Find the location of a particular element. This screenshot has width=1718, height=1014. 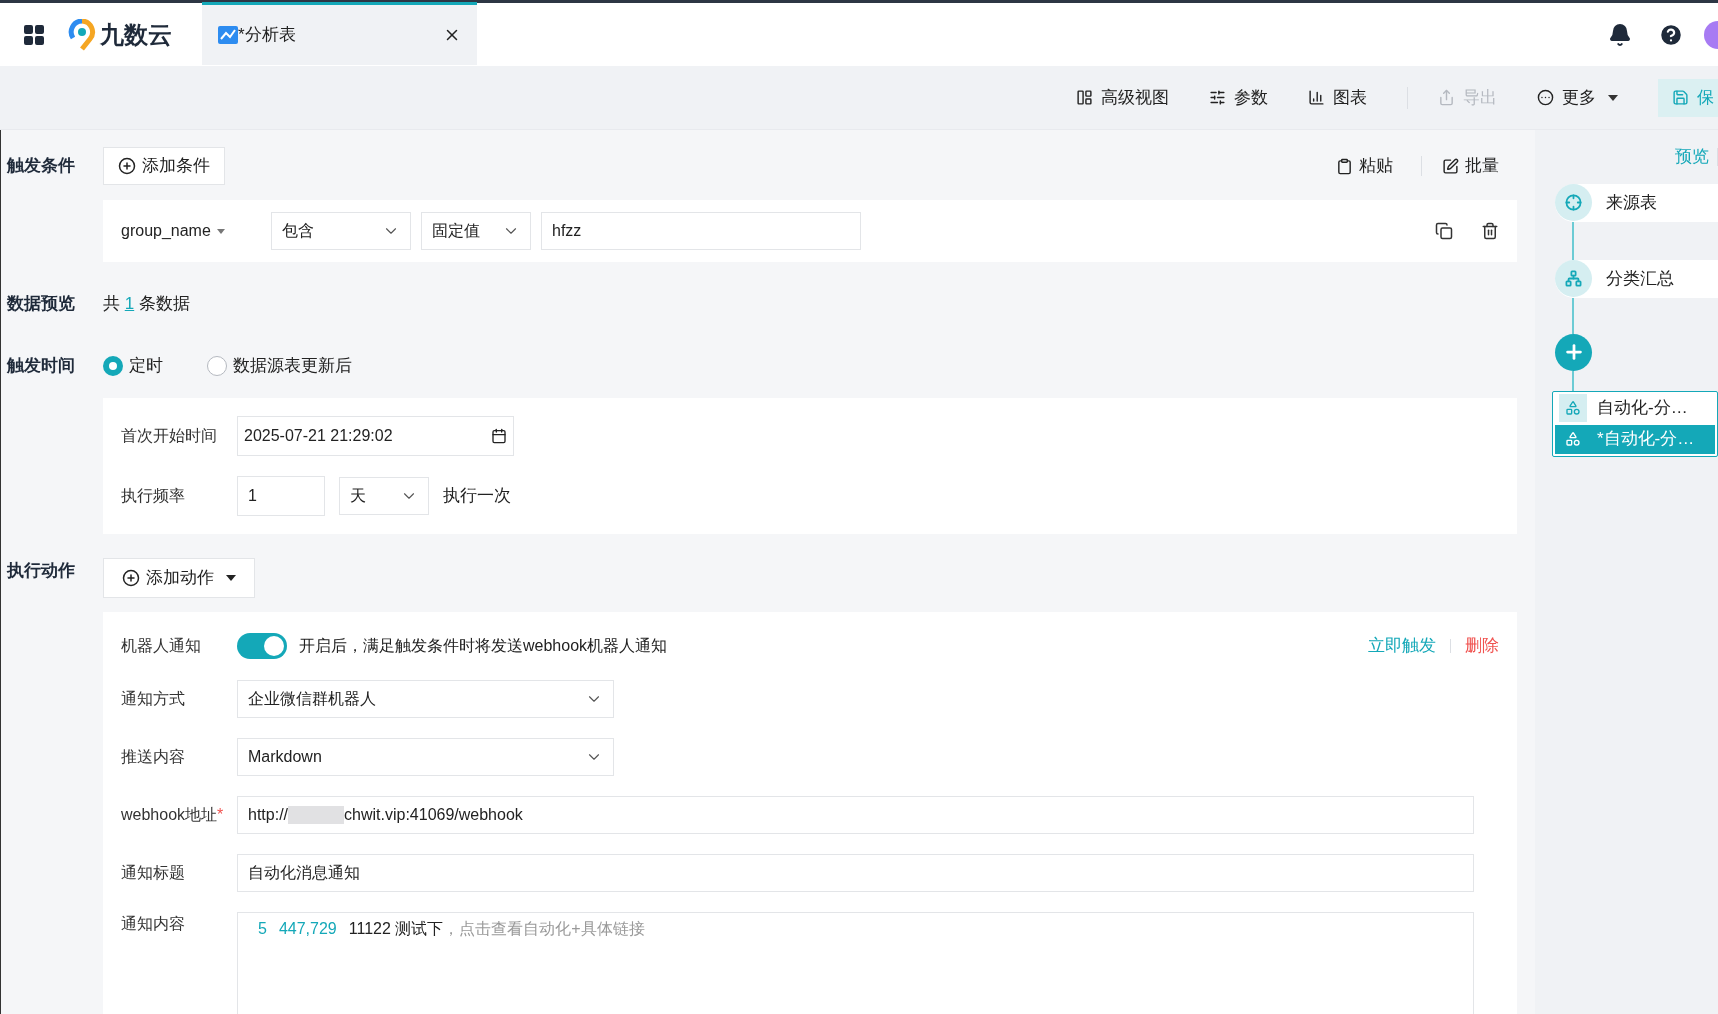

copy-icon is located at coordinates (1444, 231).